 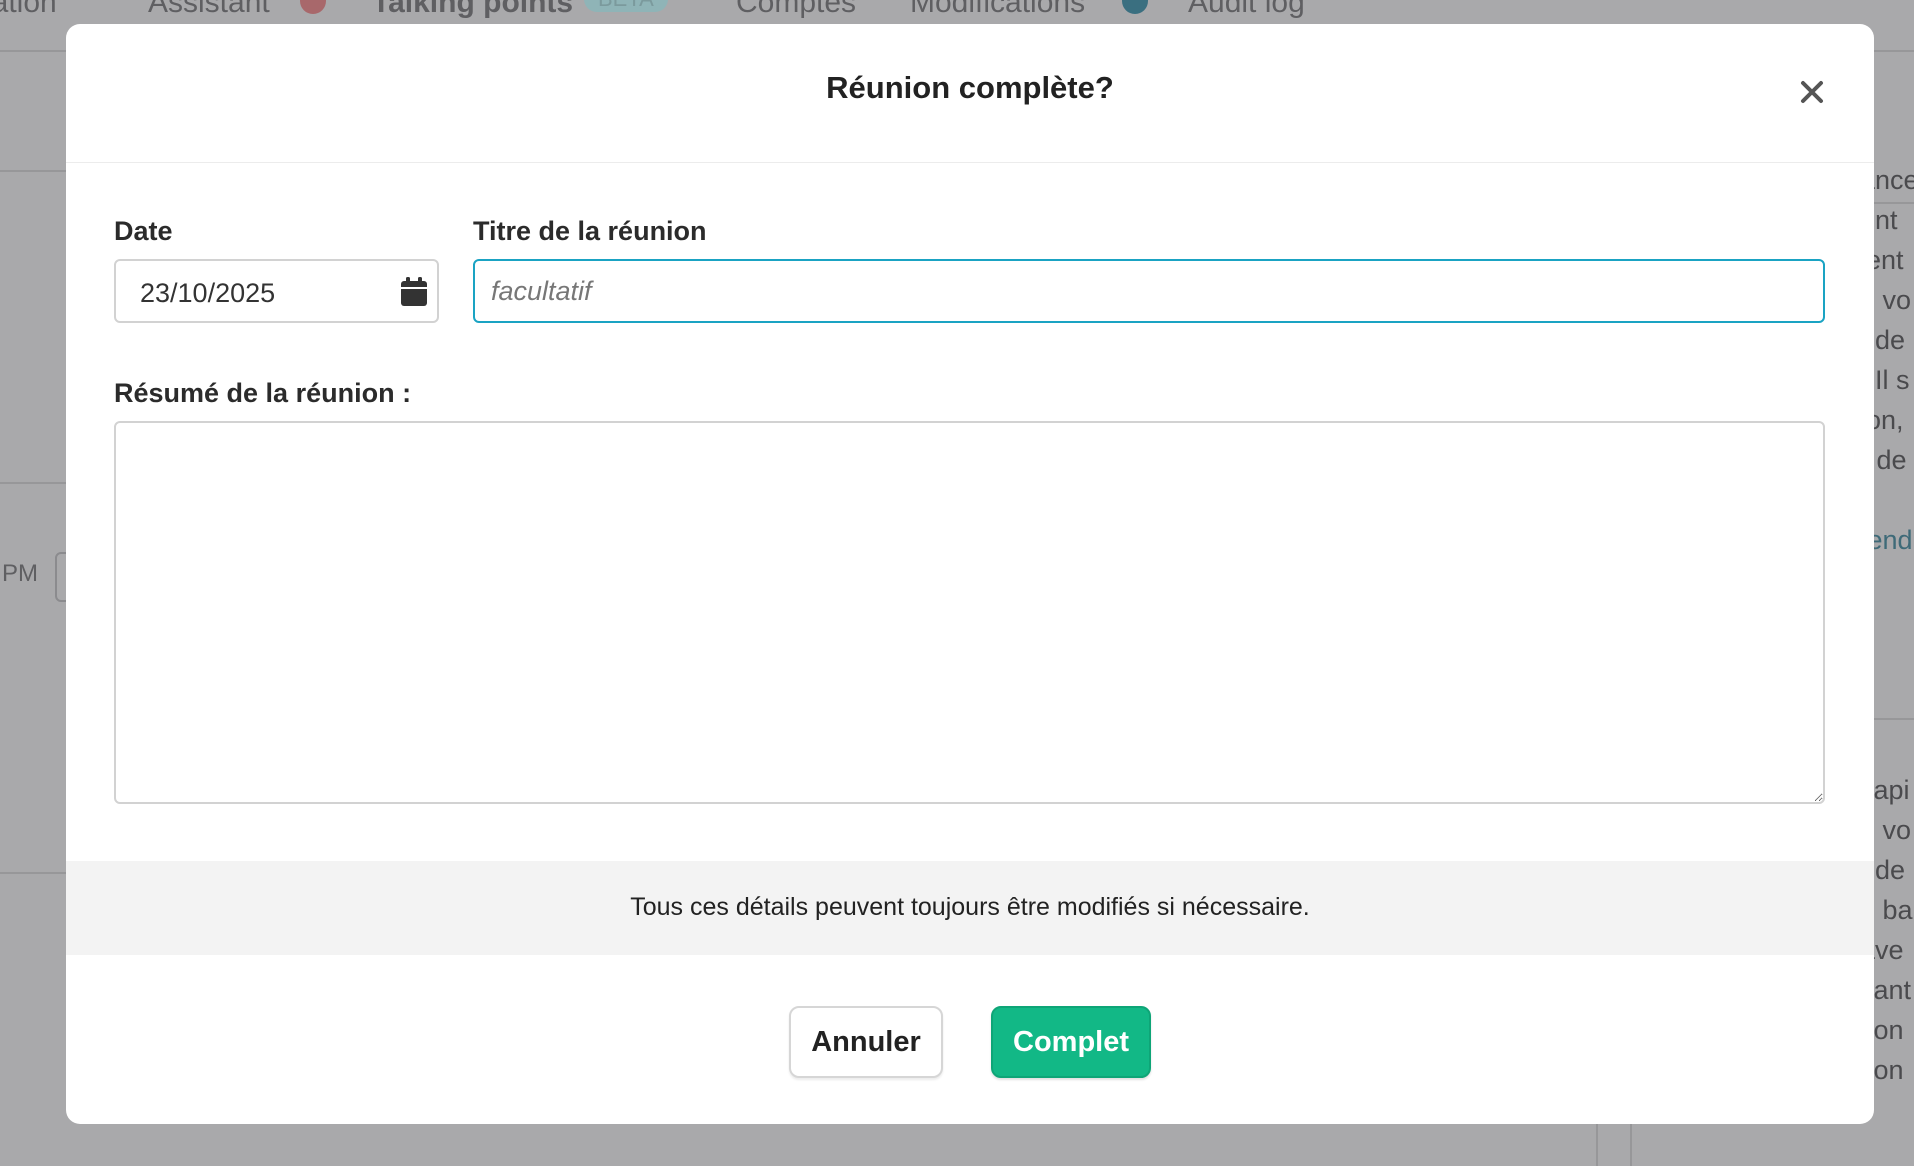 I want to click on dialog-title: Réunion complète?, so click(x=970, y=87).